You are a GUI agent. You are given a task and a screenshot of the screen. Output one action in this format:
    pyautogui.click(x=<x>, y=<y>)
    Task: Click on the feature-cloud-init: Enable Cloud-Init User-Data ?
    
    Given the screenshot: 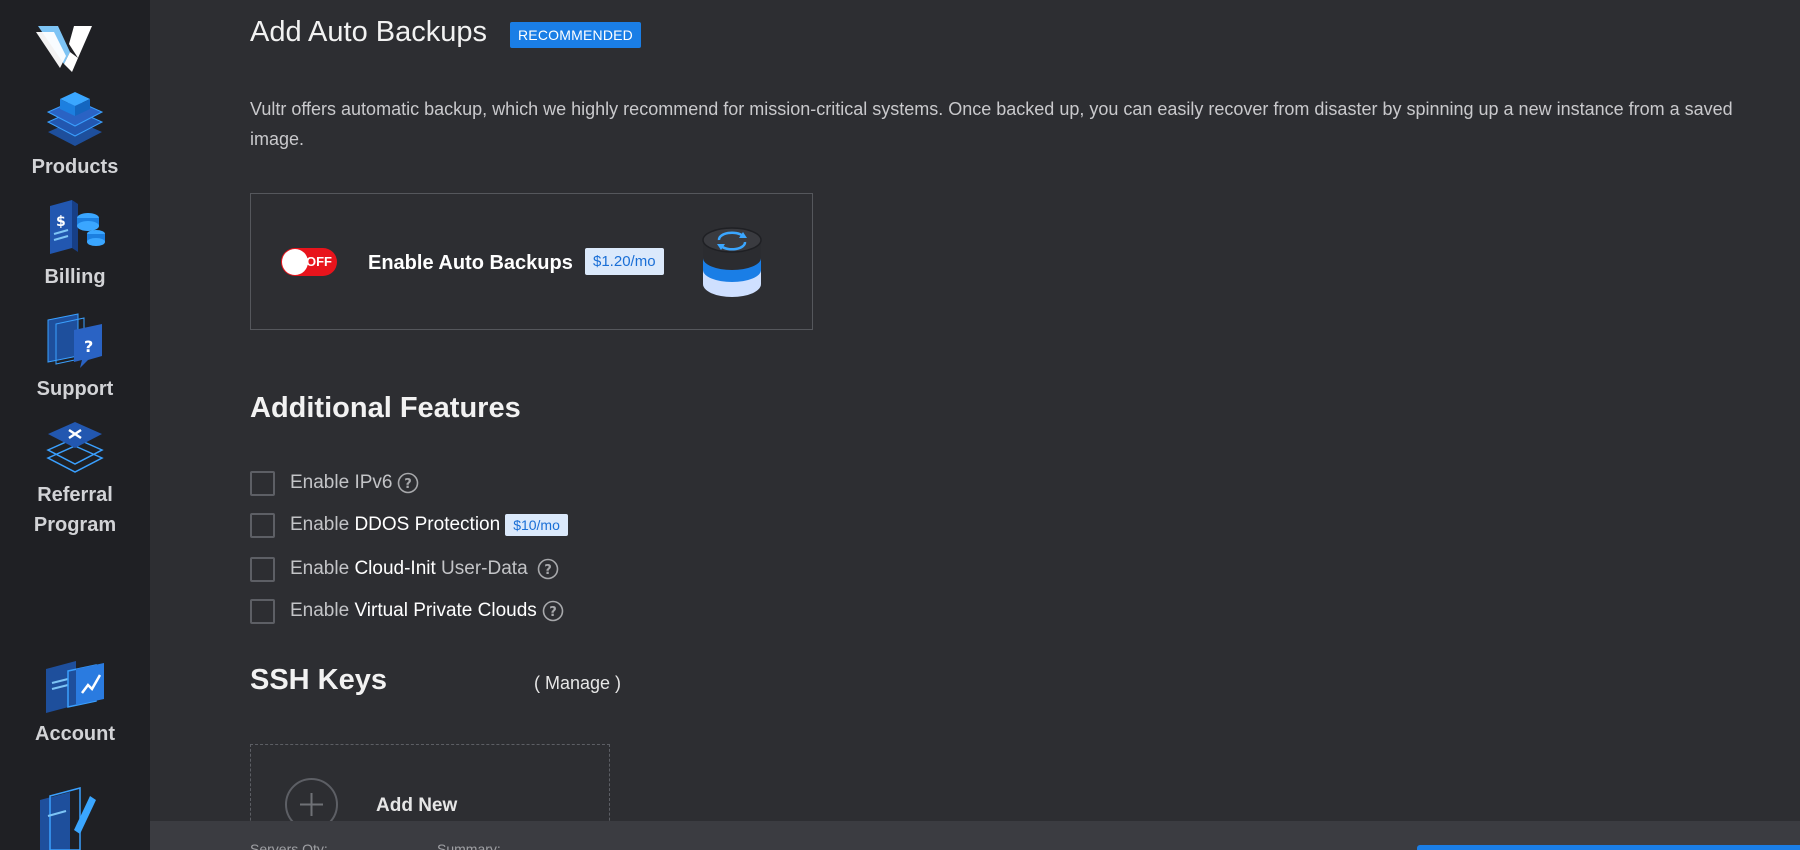 What is the action you would take?
    pyautogui.click(x=404, y=569)
    